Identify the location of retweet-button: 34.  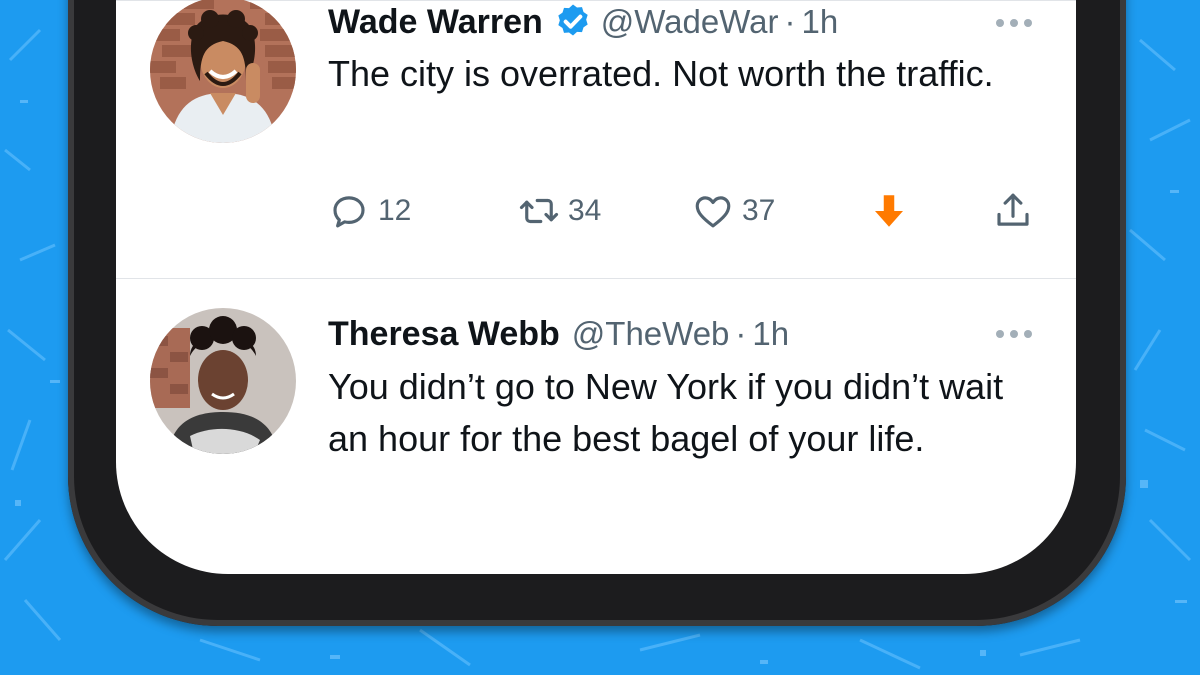
(559, 211).